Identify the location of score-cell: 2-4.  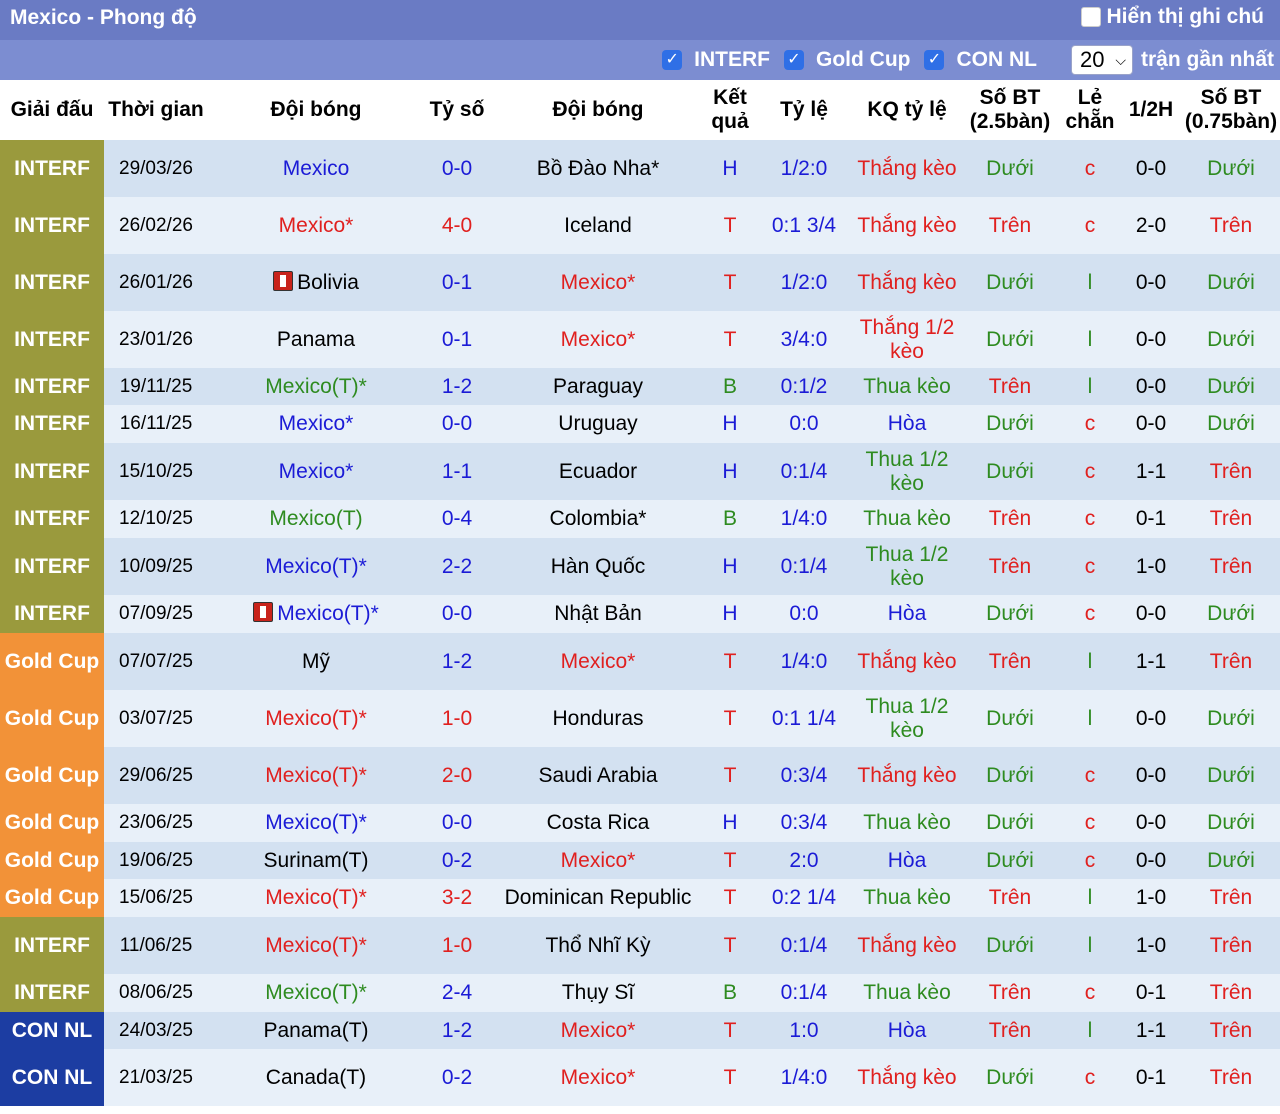
(457, 993).